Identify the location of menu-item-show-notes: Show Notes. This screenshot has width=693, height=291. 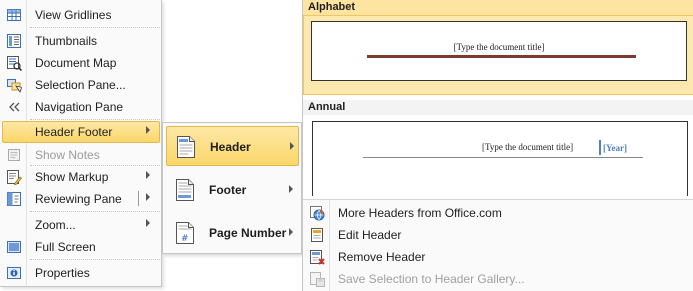
(80, 155).